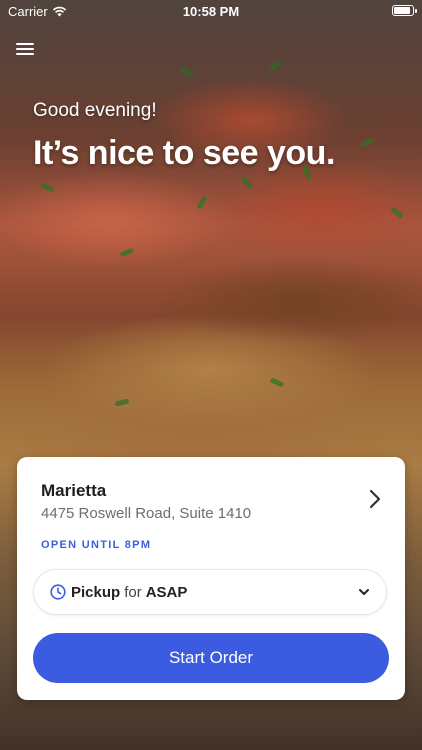  I want to click on order-mode-connector: for, so click(133, 592).